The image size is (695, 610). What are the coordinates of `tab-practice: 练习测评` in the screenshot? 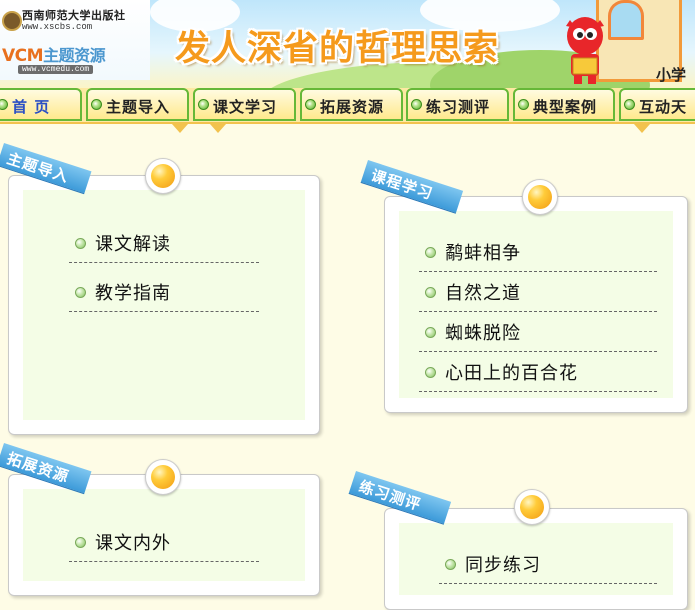 It's located at (457, 104).